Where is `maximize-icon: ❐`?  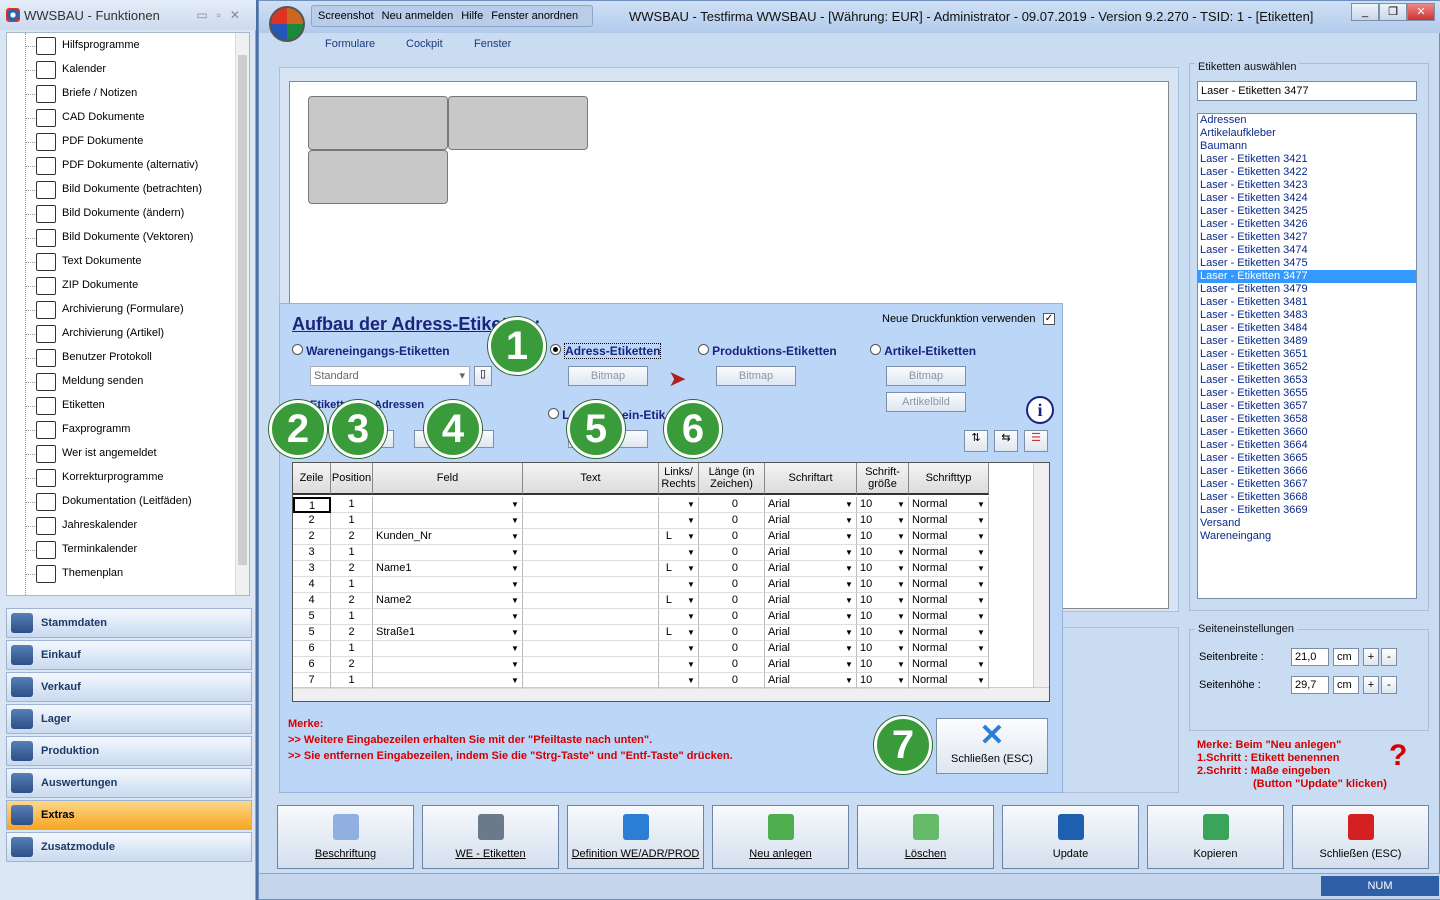 maximize-icon: ❐ is located at coordinates (1393, 12).